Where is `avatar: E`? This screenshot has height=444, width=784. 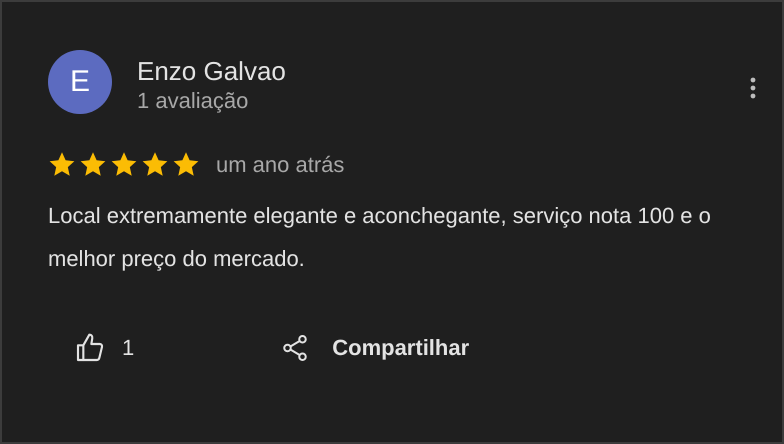 avatar: E is located at coordinates (80, 82).